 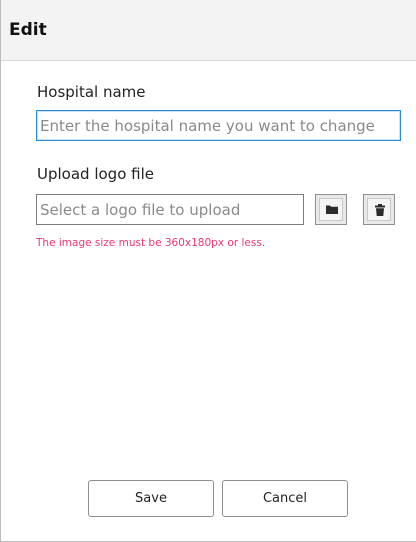 What do you see at coordinates (95, 174) in the screenshot?
I see `logo-file-label: Upload logo file` at bounding box center [95, 174].